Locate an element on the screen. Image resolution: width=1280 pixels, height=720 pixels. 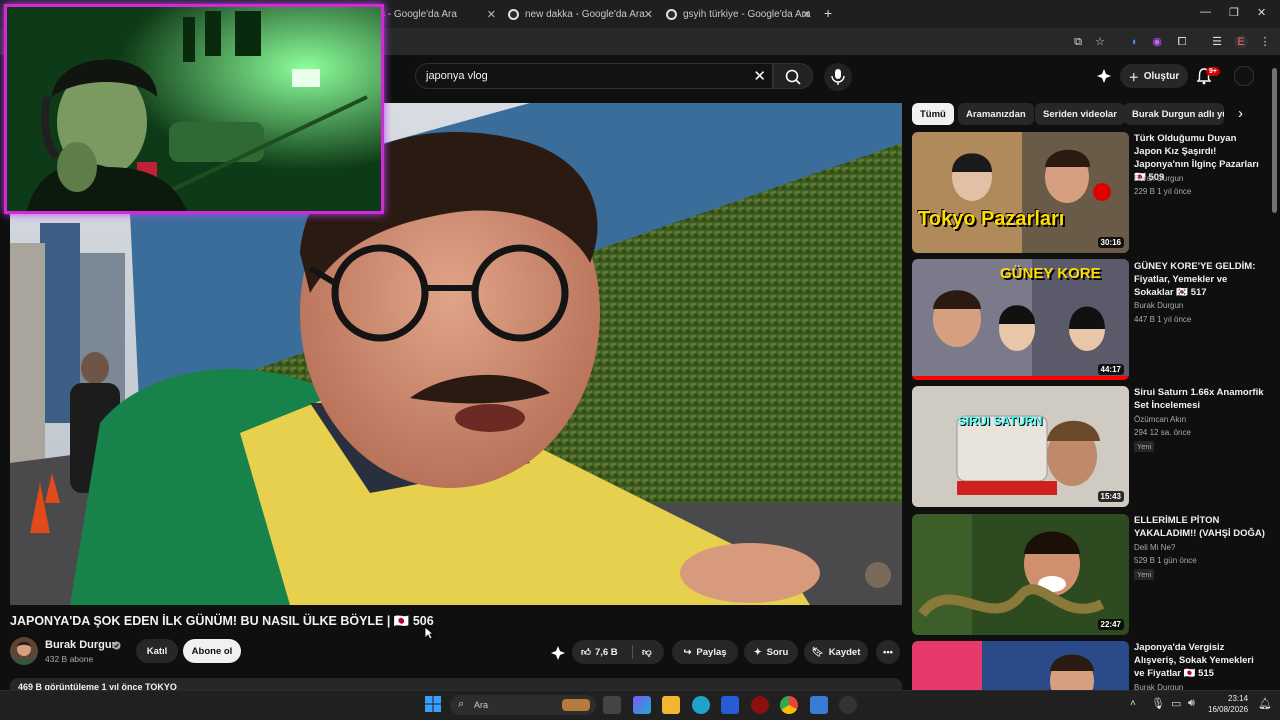
store-icon is located at coordinates (730, 705).